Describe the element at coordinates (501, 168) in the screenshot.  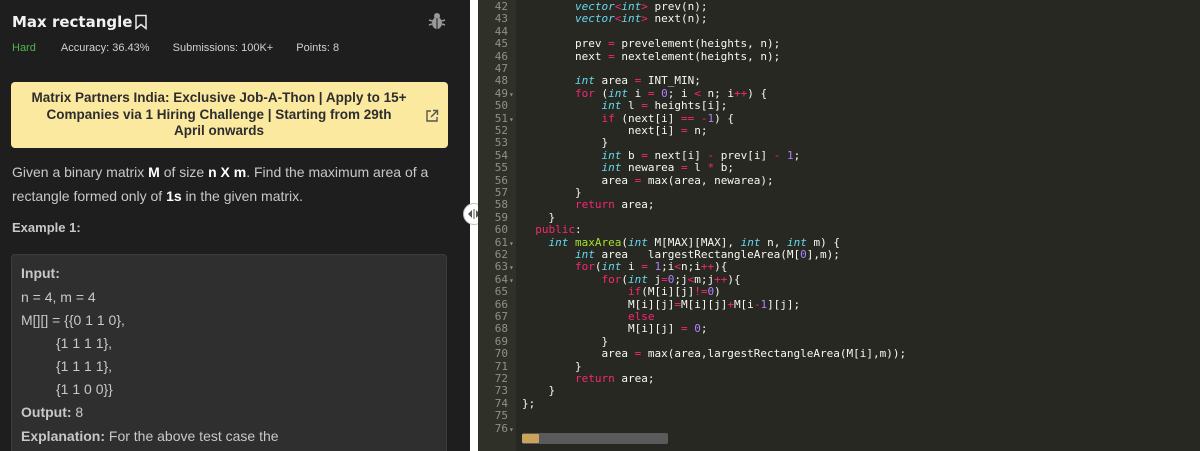
I see `line-number: 55` at that location.